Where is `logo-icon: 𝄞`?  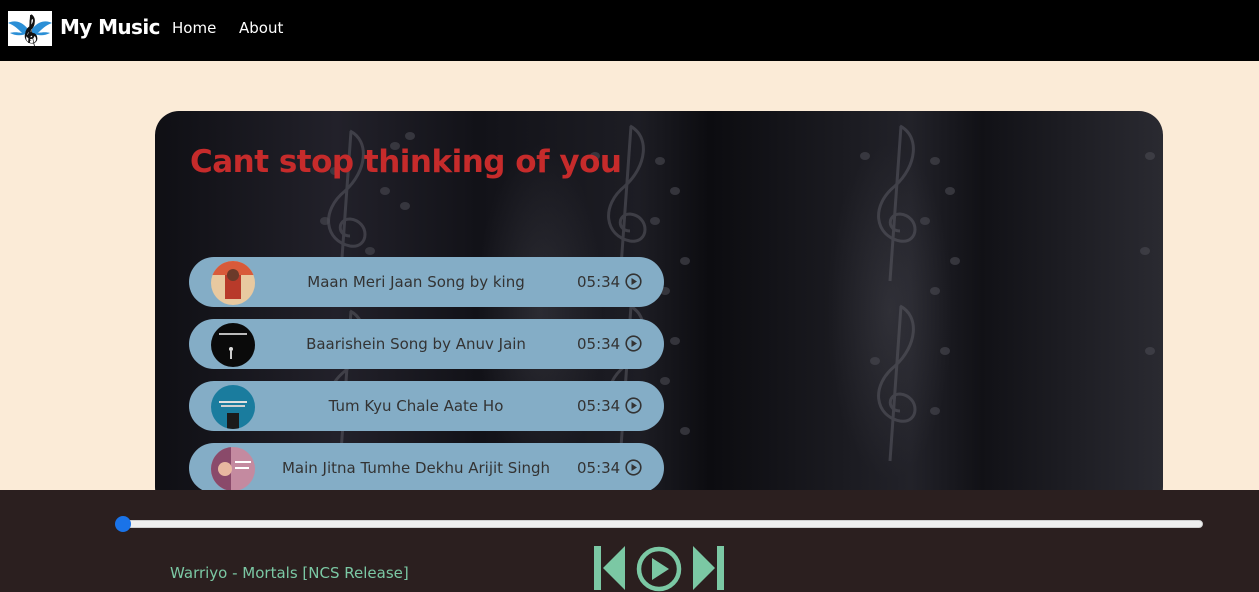
logo-icon: 𝄞 is located at coordinates (30, 28).